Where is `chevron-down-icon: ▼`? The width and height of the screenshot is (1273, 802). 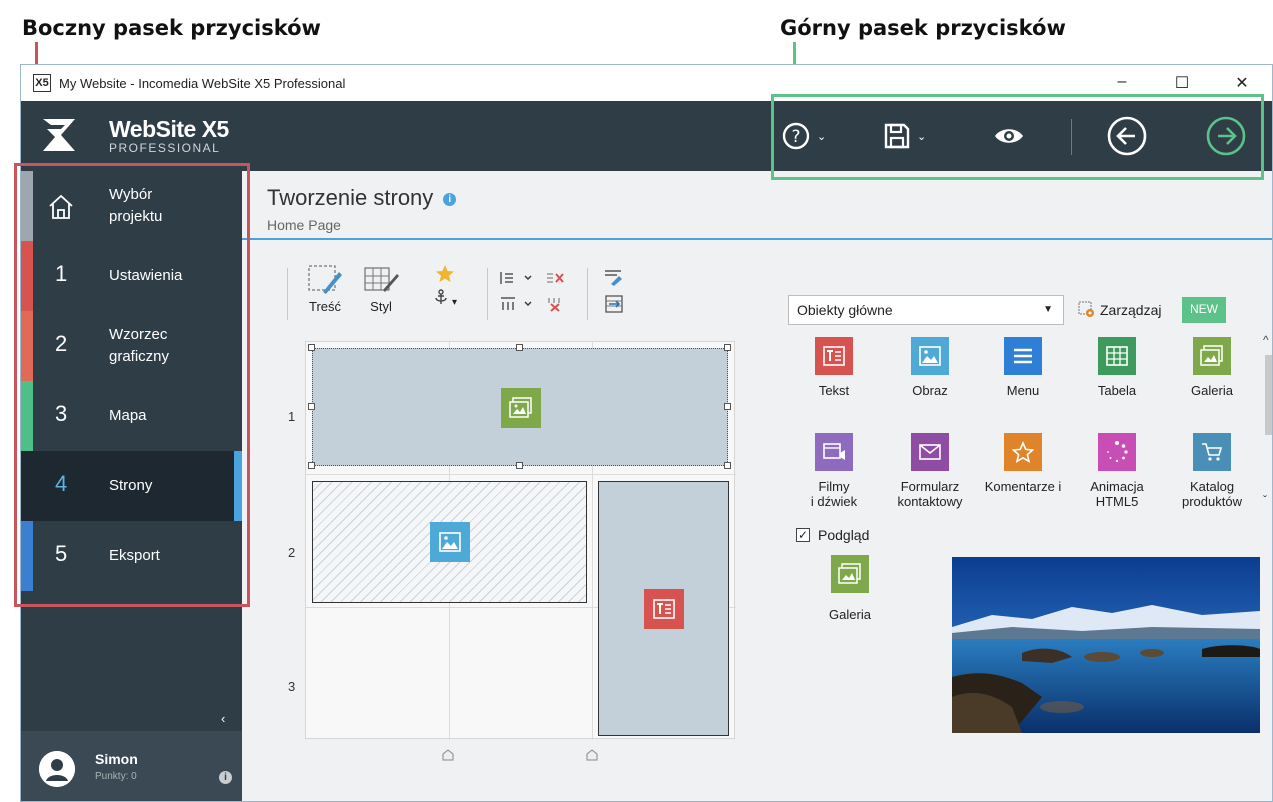 chevron-down-icon: ▼ is located at coordinates (1048, 309).